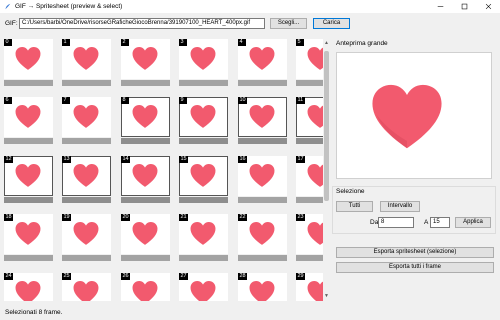 Image resolution: width=500 pixels, height=320 pixels. Describe the element at coordinates (300, 42) in the screenshot. I see `frame-number-badge: 5` at that location.